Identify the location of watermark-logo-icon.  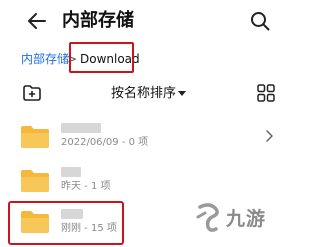
(207, 217).